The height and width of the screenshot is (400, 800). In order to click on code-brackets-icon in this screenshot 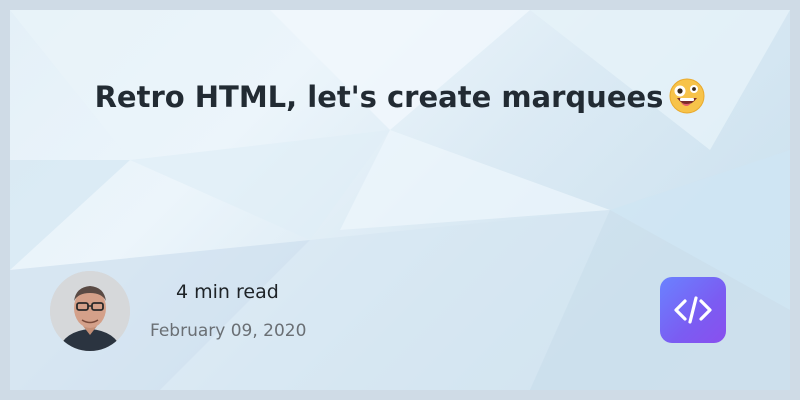, I will do `click(693, 310)`.